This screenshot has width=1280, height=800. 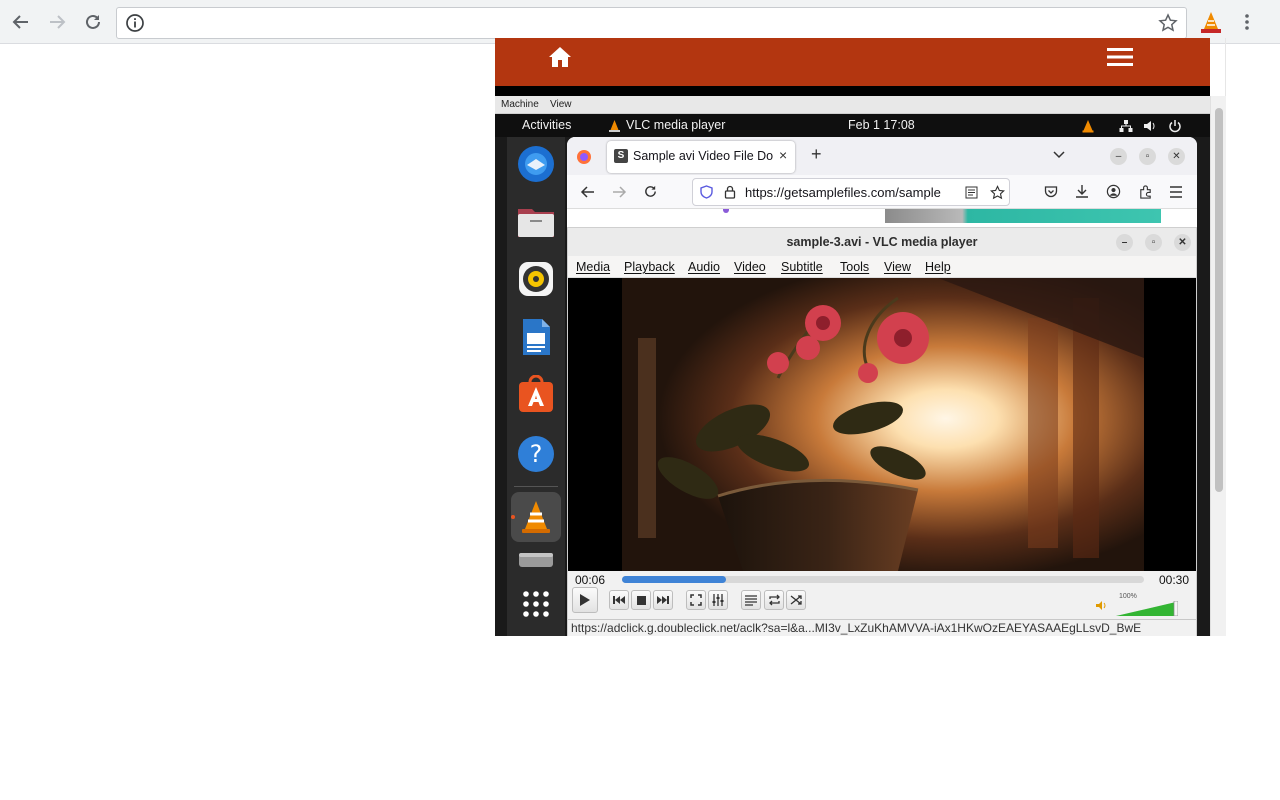 I want to click on elapsed-time: 00:06, so click(x=590, y=580).